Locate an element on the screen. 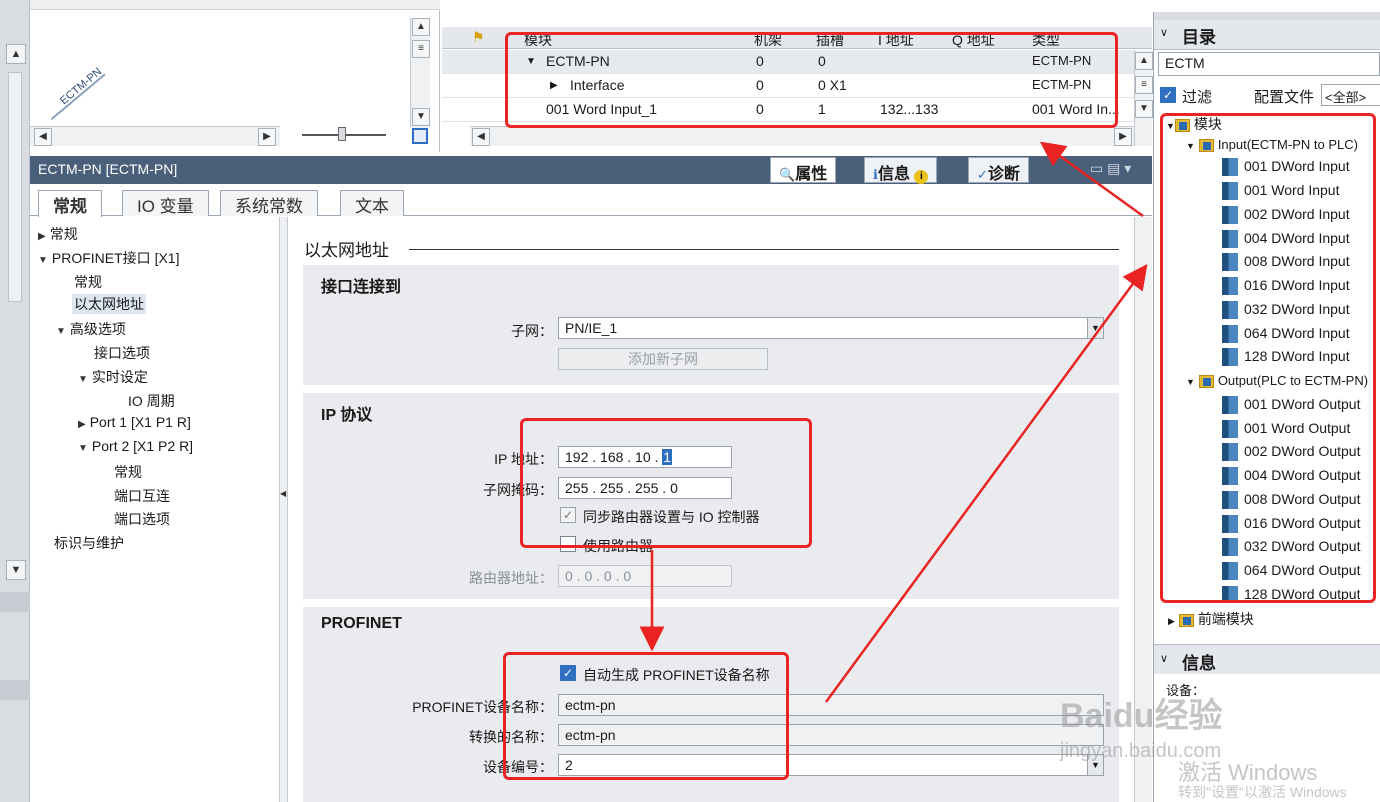  connection-icon: ⚑ is located at coordinates (478, 37).